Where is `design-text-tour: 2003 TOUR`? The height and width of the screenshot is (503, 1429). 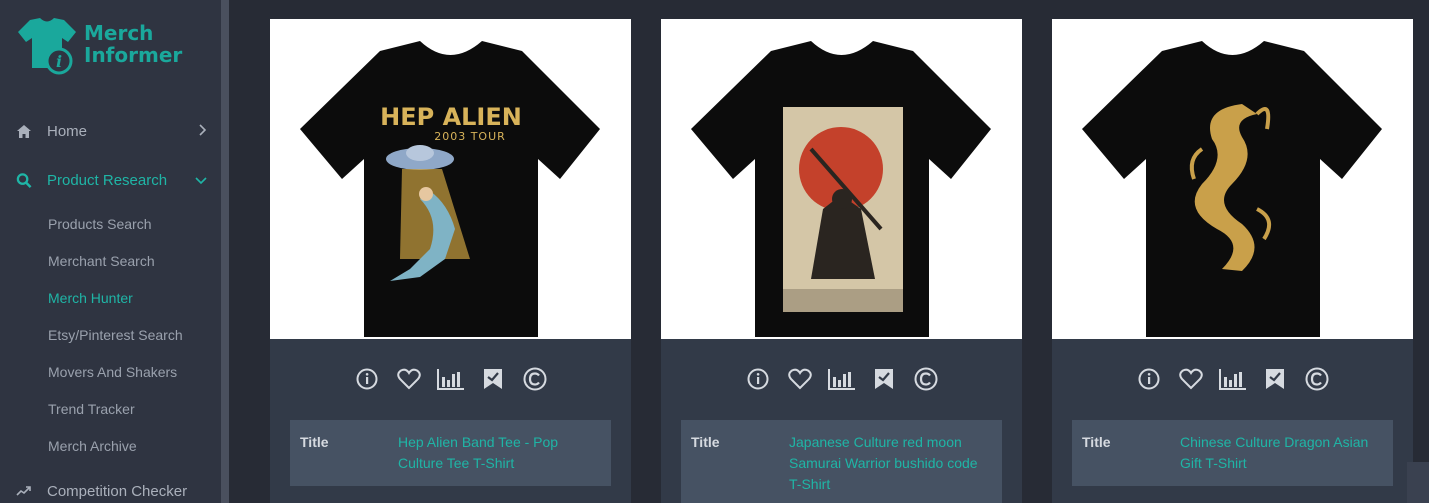 design-text-tour: 2003 TOUR is located at coordinates (470, 136).